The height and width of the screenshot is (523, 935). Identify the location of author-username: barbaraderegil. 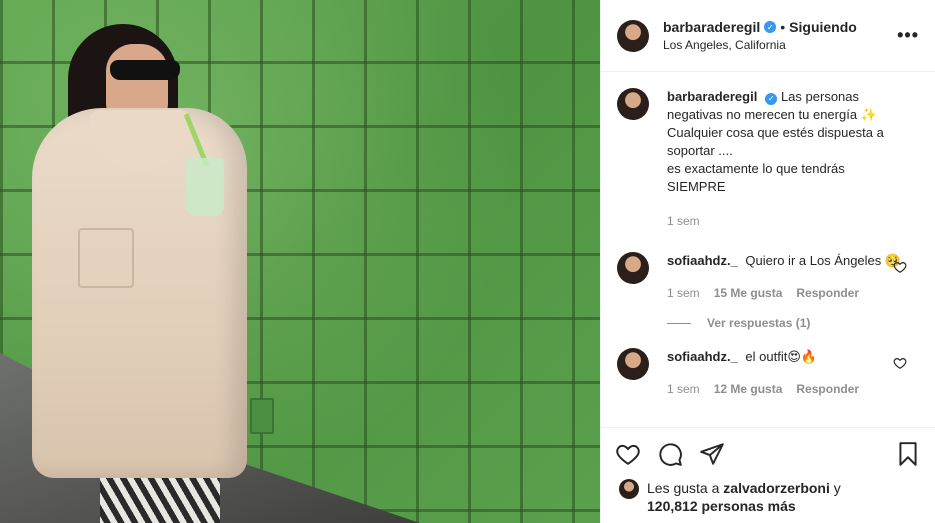
(711, 27).